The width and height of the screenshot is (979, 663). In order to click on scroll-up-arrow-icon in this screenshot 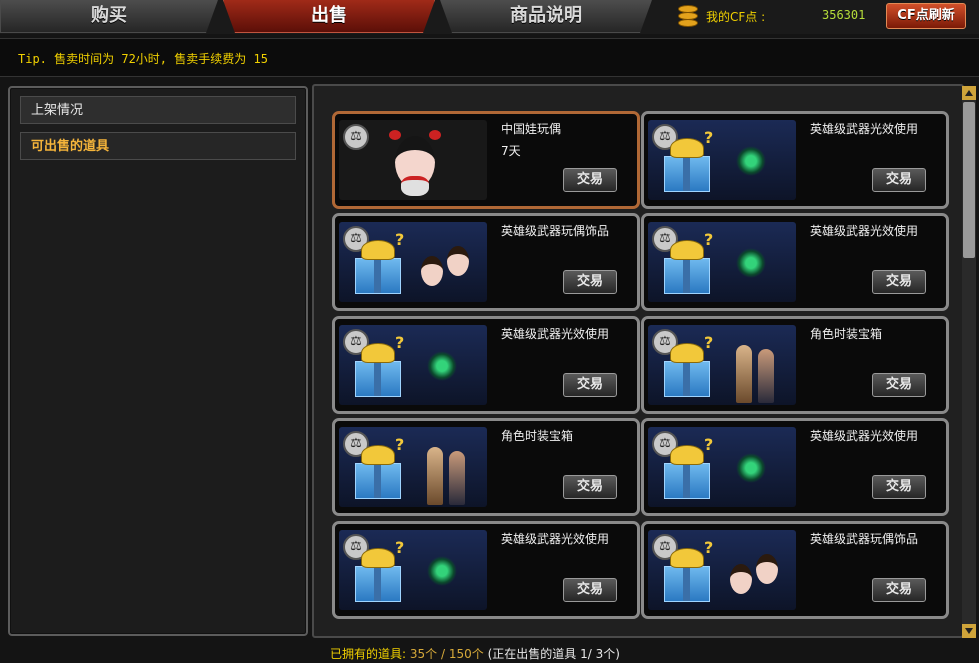, I will do `click(969, 93)`.